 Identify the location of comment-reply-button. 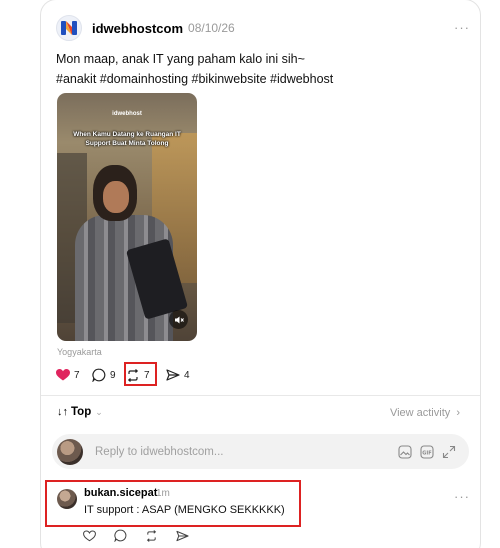
(120, 535).